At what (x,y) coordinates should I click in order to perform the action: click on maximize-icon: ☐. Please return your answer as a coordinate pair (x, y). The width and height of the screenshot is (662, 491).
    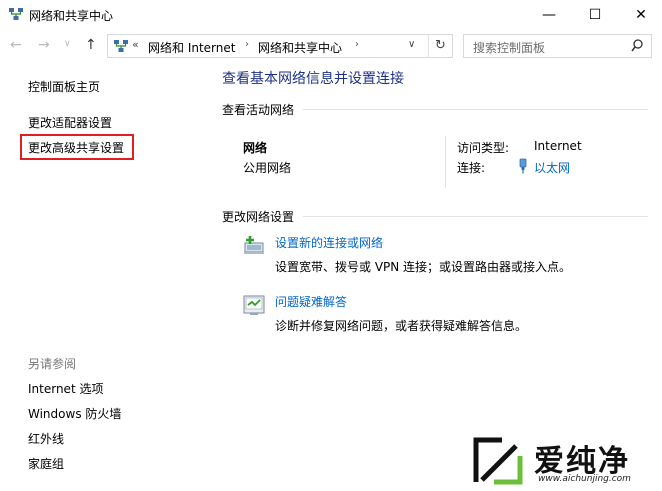
    Looking at the image, I should click on (595, 15).